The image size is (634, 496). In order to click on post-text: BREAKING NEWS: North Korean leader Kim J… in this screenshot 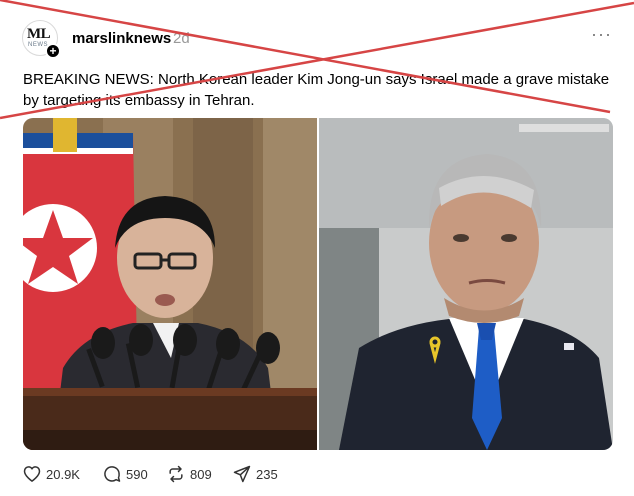, I will do `click(316, 90)`.